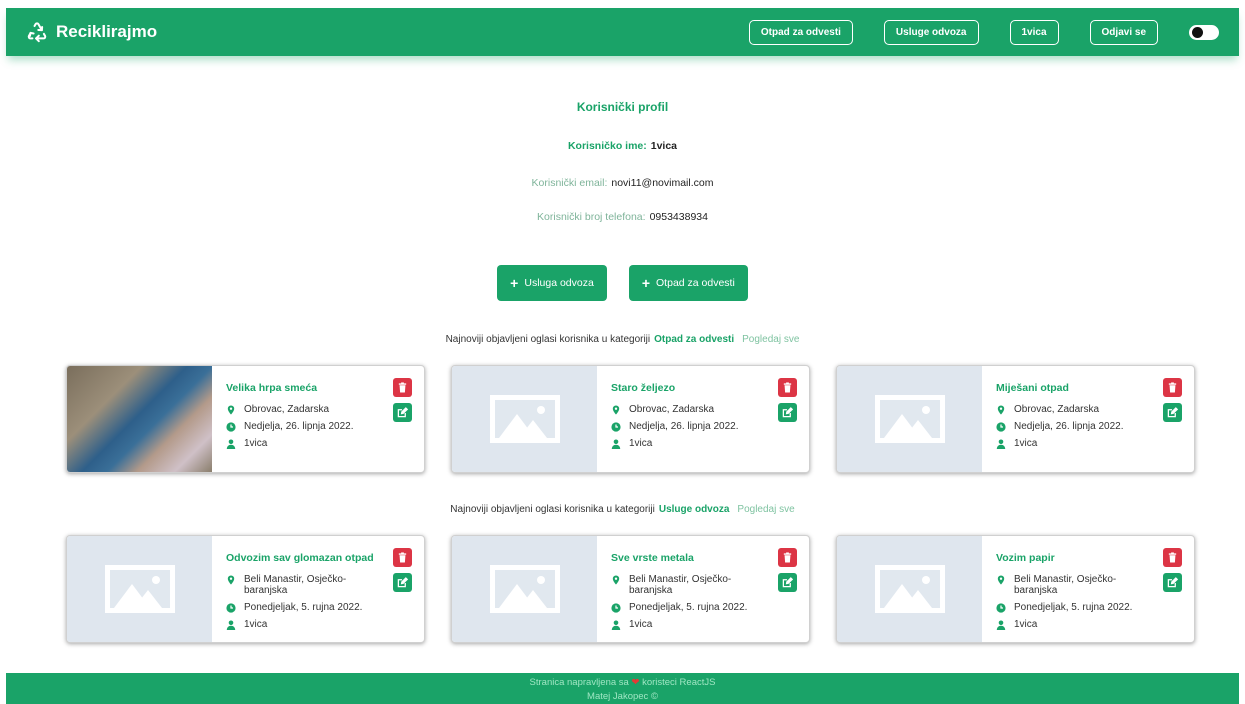  Describe the element at coordinates (635, 682) in the screenshot. I see `heart-icon: ❤` at that location.